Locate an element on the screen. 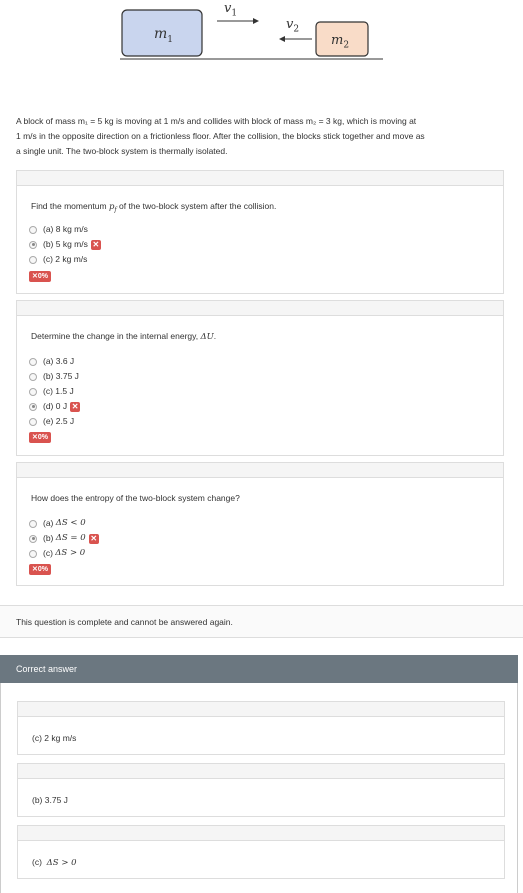 The width and height of the screenshot is (523, 893). answer-option: (a) 3.6 J is located at coordinates (51, 361).